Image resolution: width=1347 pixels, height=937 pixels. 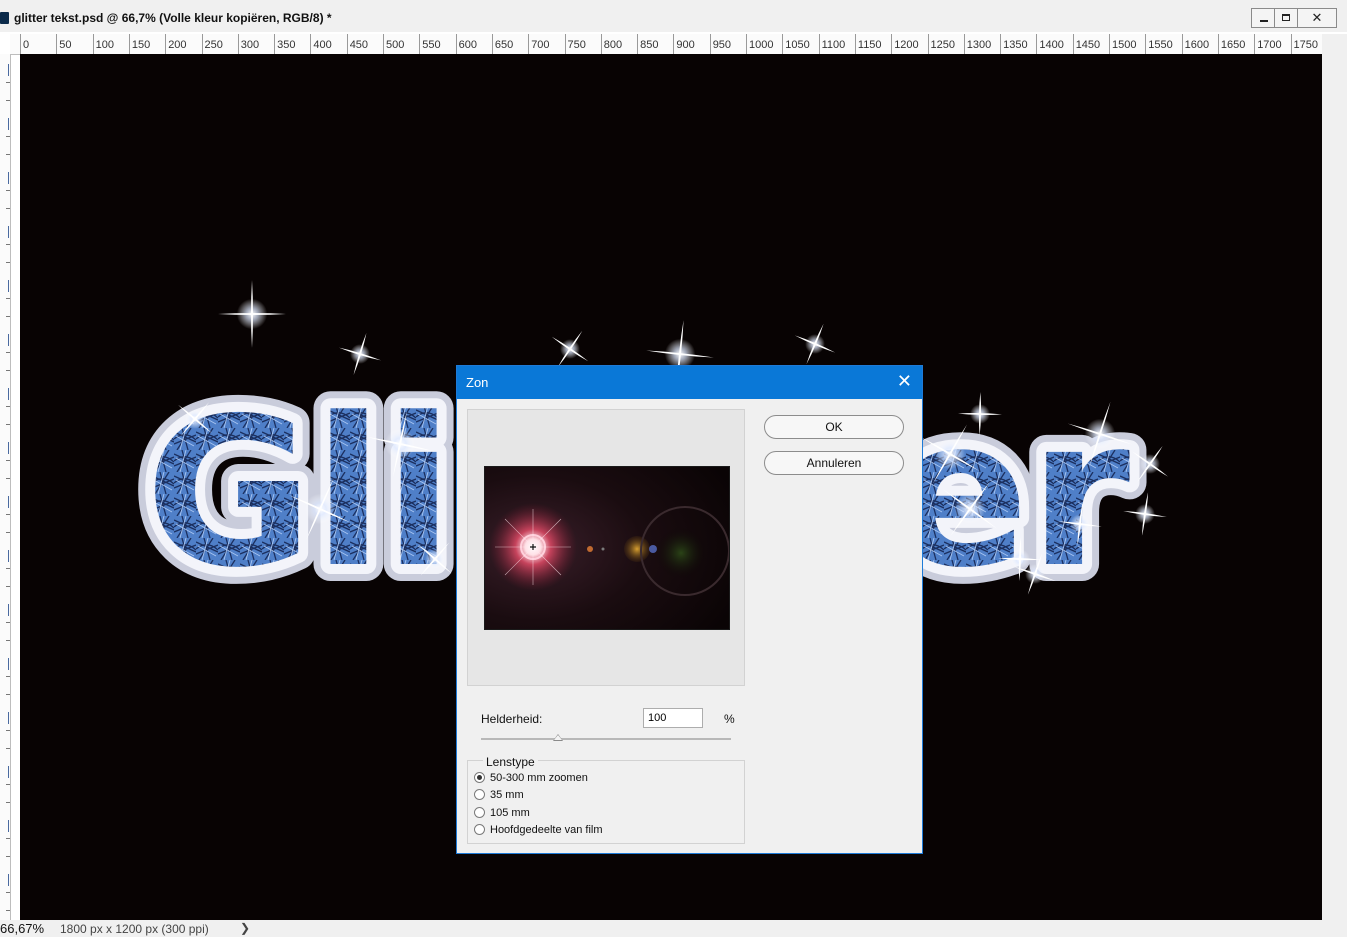 I want to click on ruler-tick: 300, so click(x=248, y=44).